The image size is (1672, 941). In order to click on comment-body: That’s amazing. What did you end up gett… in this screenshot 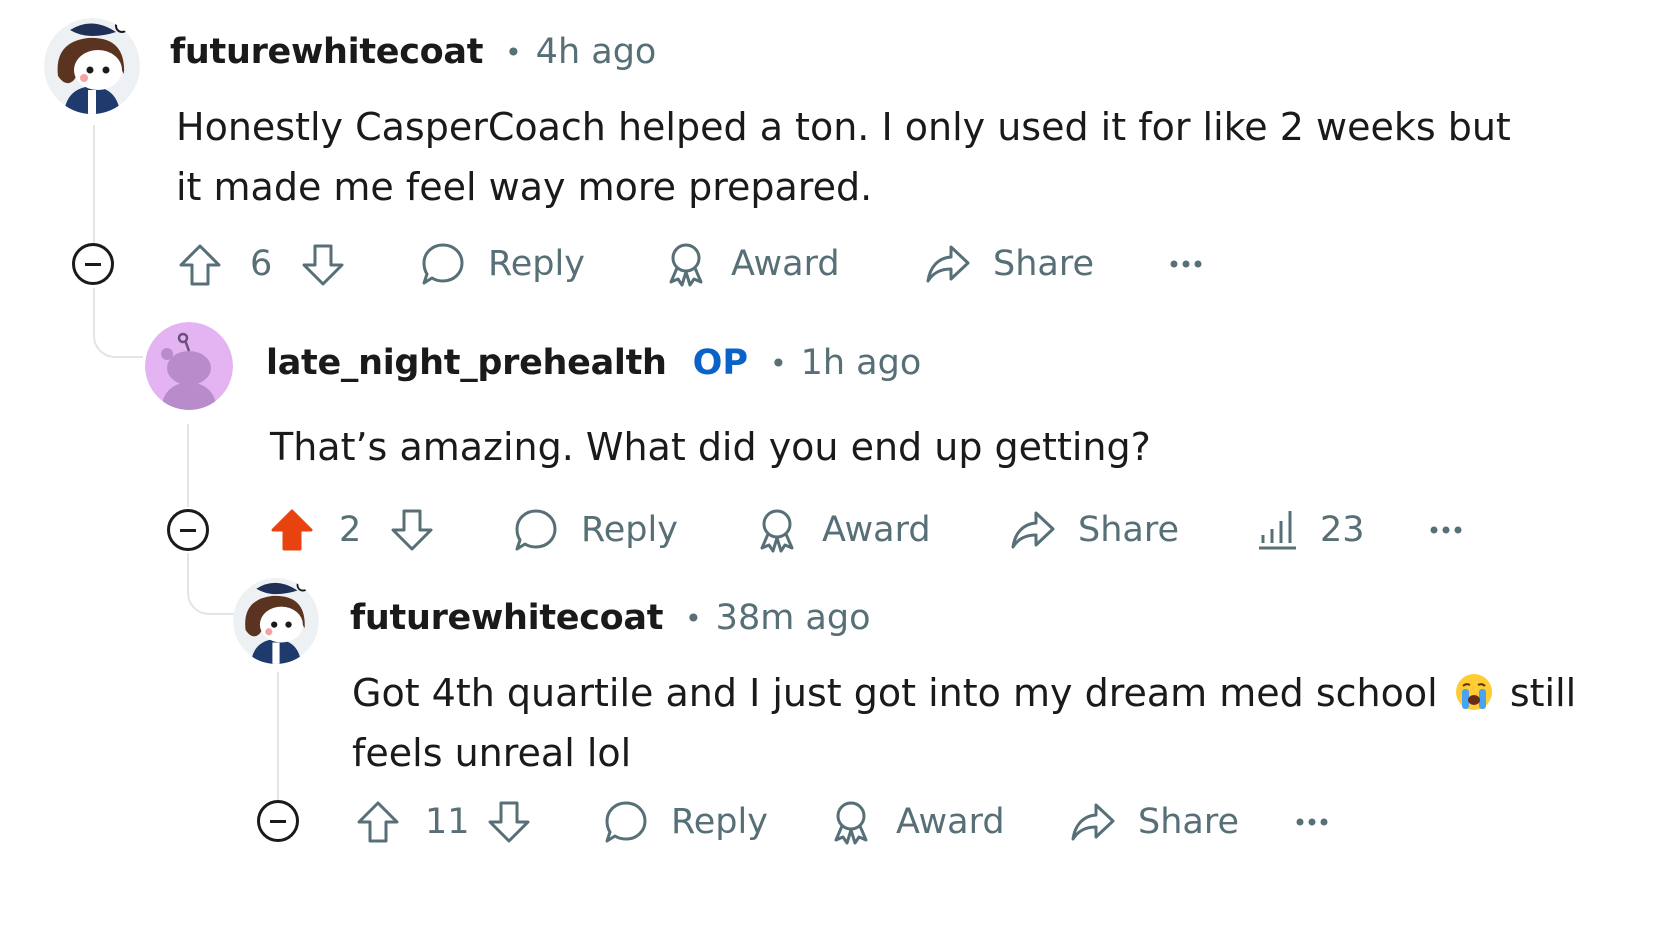, I will do `click(710, 447)`.